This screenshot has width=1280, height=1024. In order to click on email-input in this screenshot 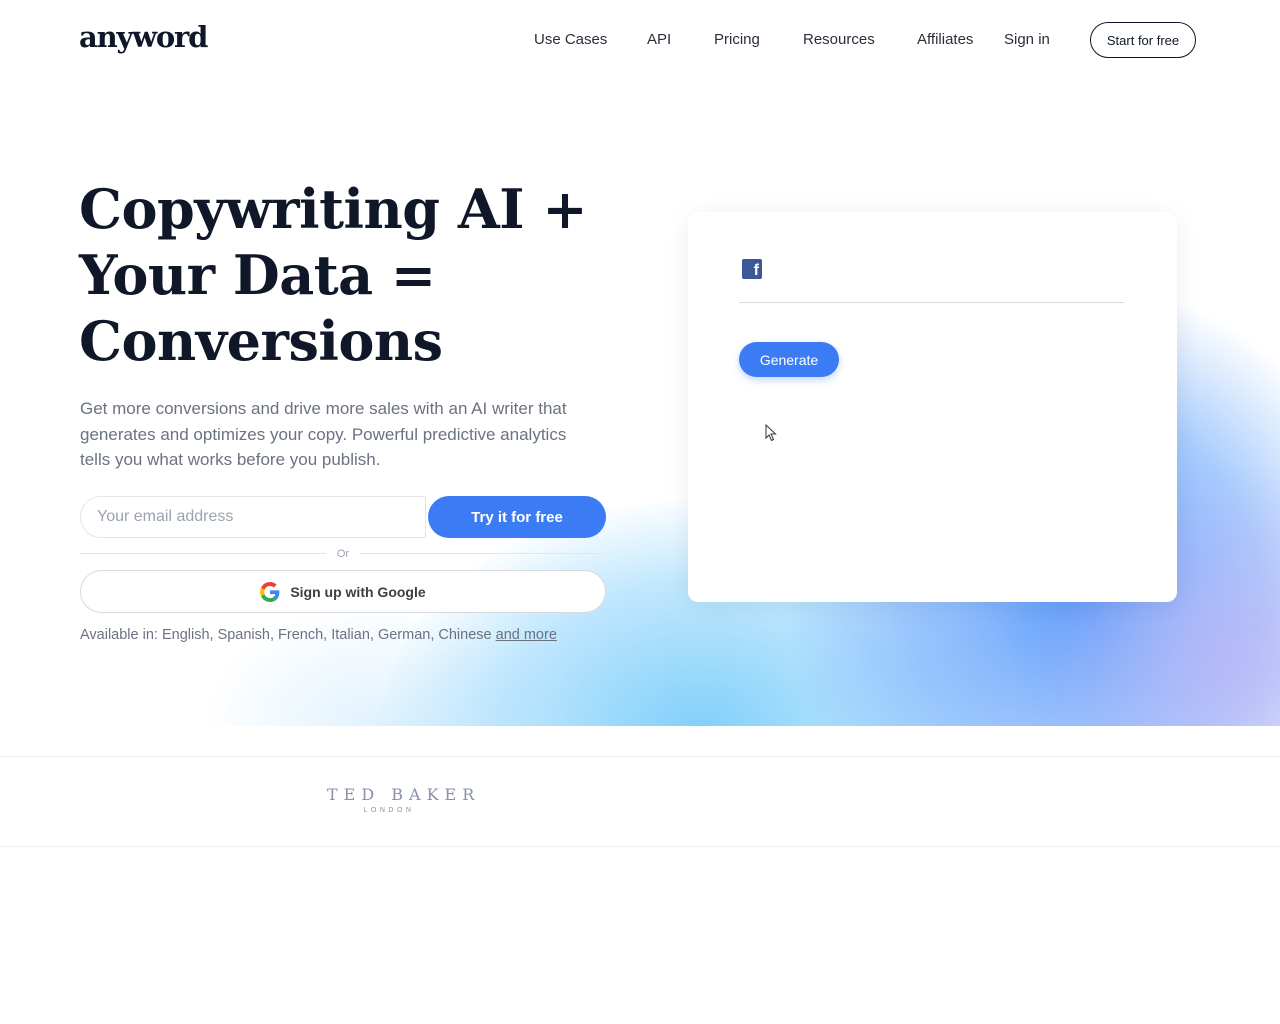, I will do `click(253, 517)`.